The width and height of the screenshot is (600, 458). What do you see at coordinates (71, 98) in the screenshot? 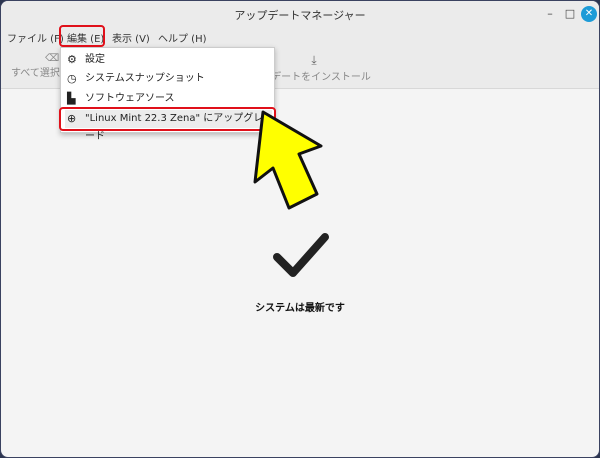
I see `package-icon: ▙` at bounding box center [71, 98].